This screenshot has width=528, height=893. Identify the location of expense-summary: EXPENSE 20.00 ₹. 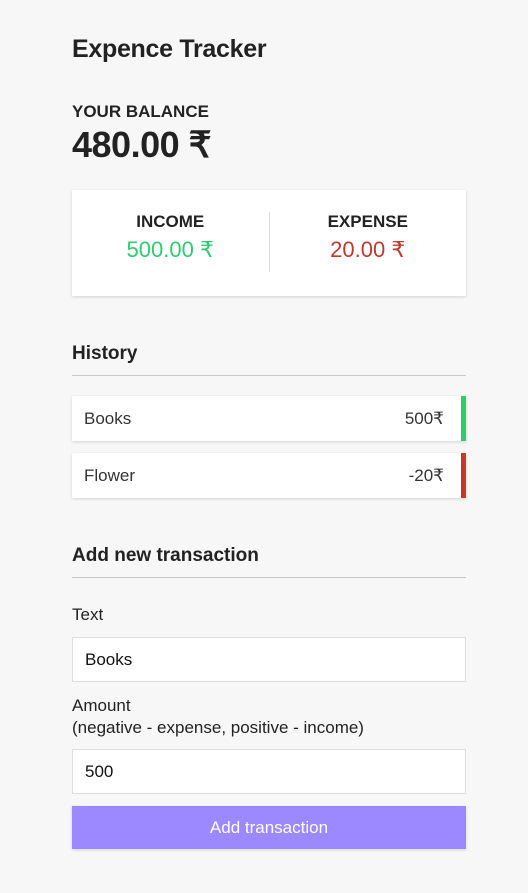
(367, 242).